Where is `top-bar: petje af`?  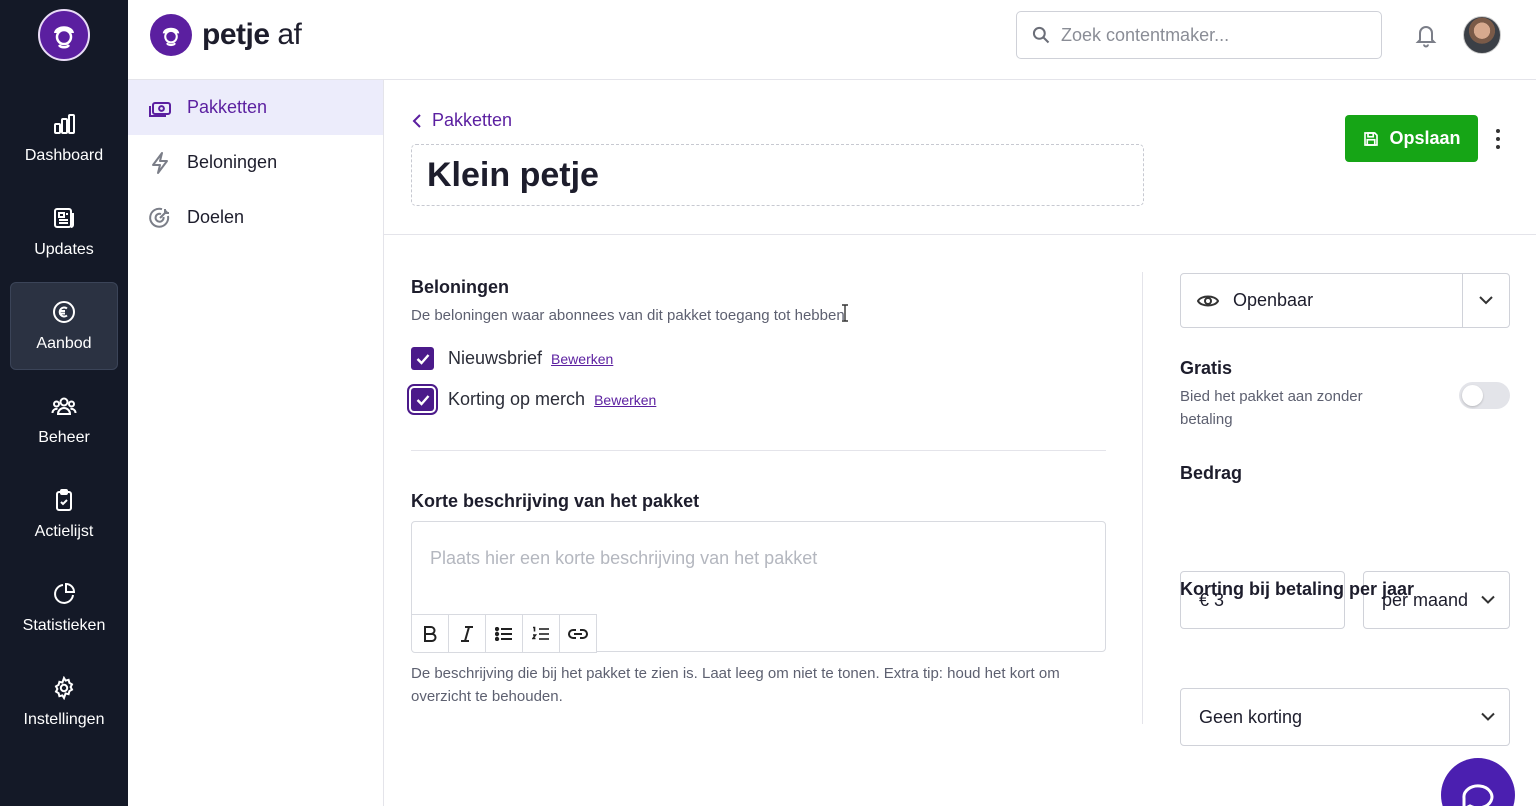
top-bar: petje af is located at coordinates (832, 40).